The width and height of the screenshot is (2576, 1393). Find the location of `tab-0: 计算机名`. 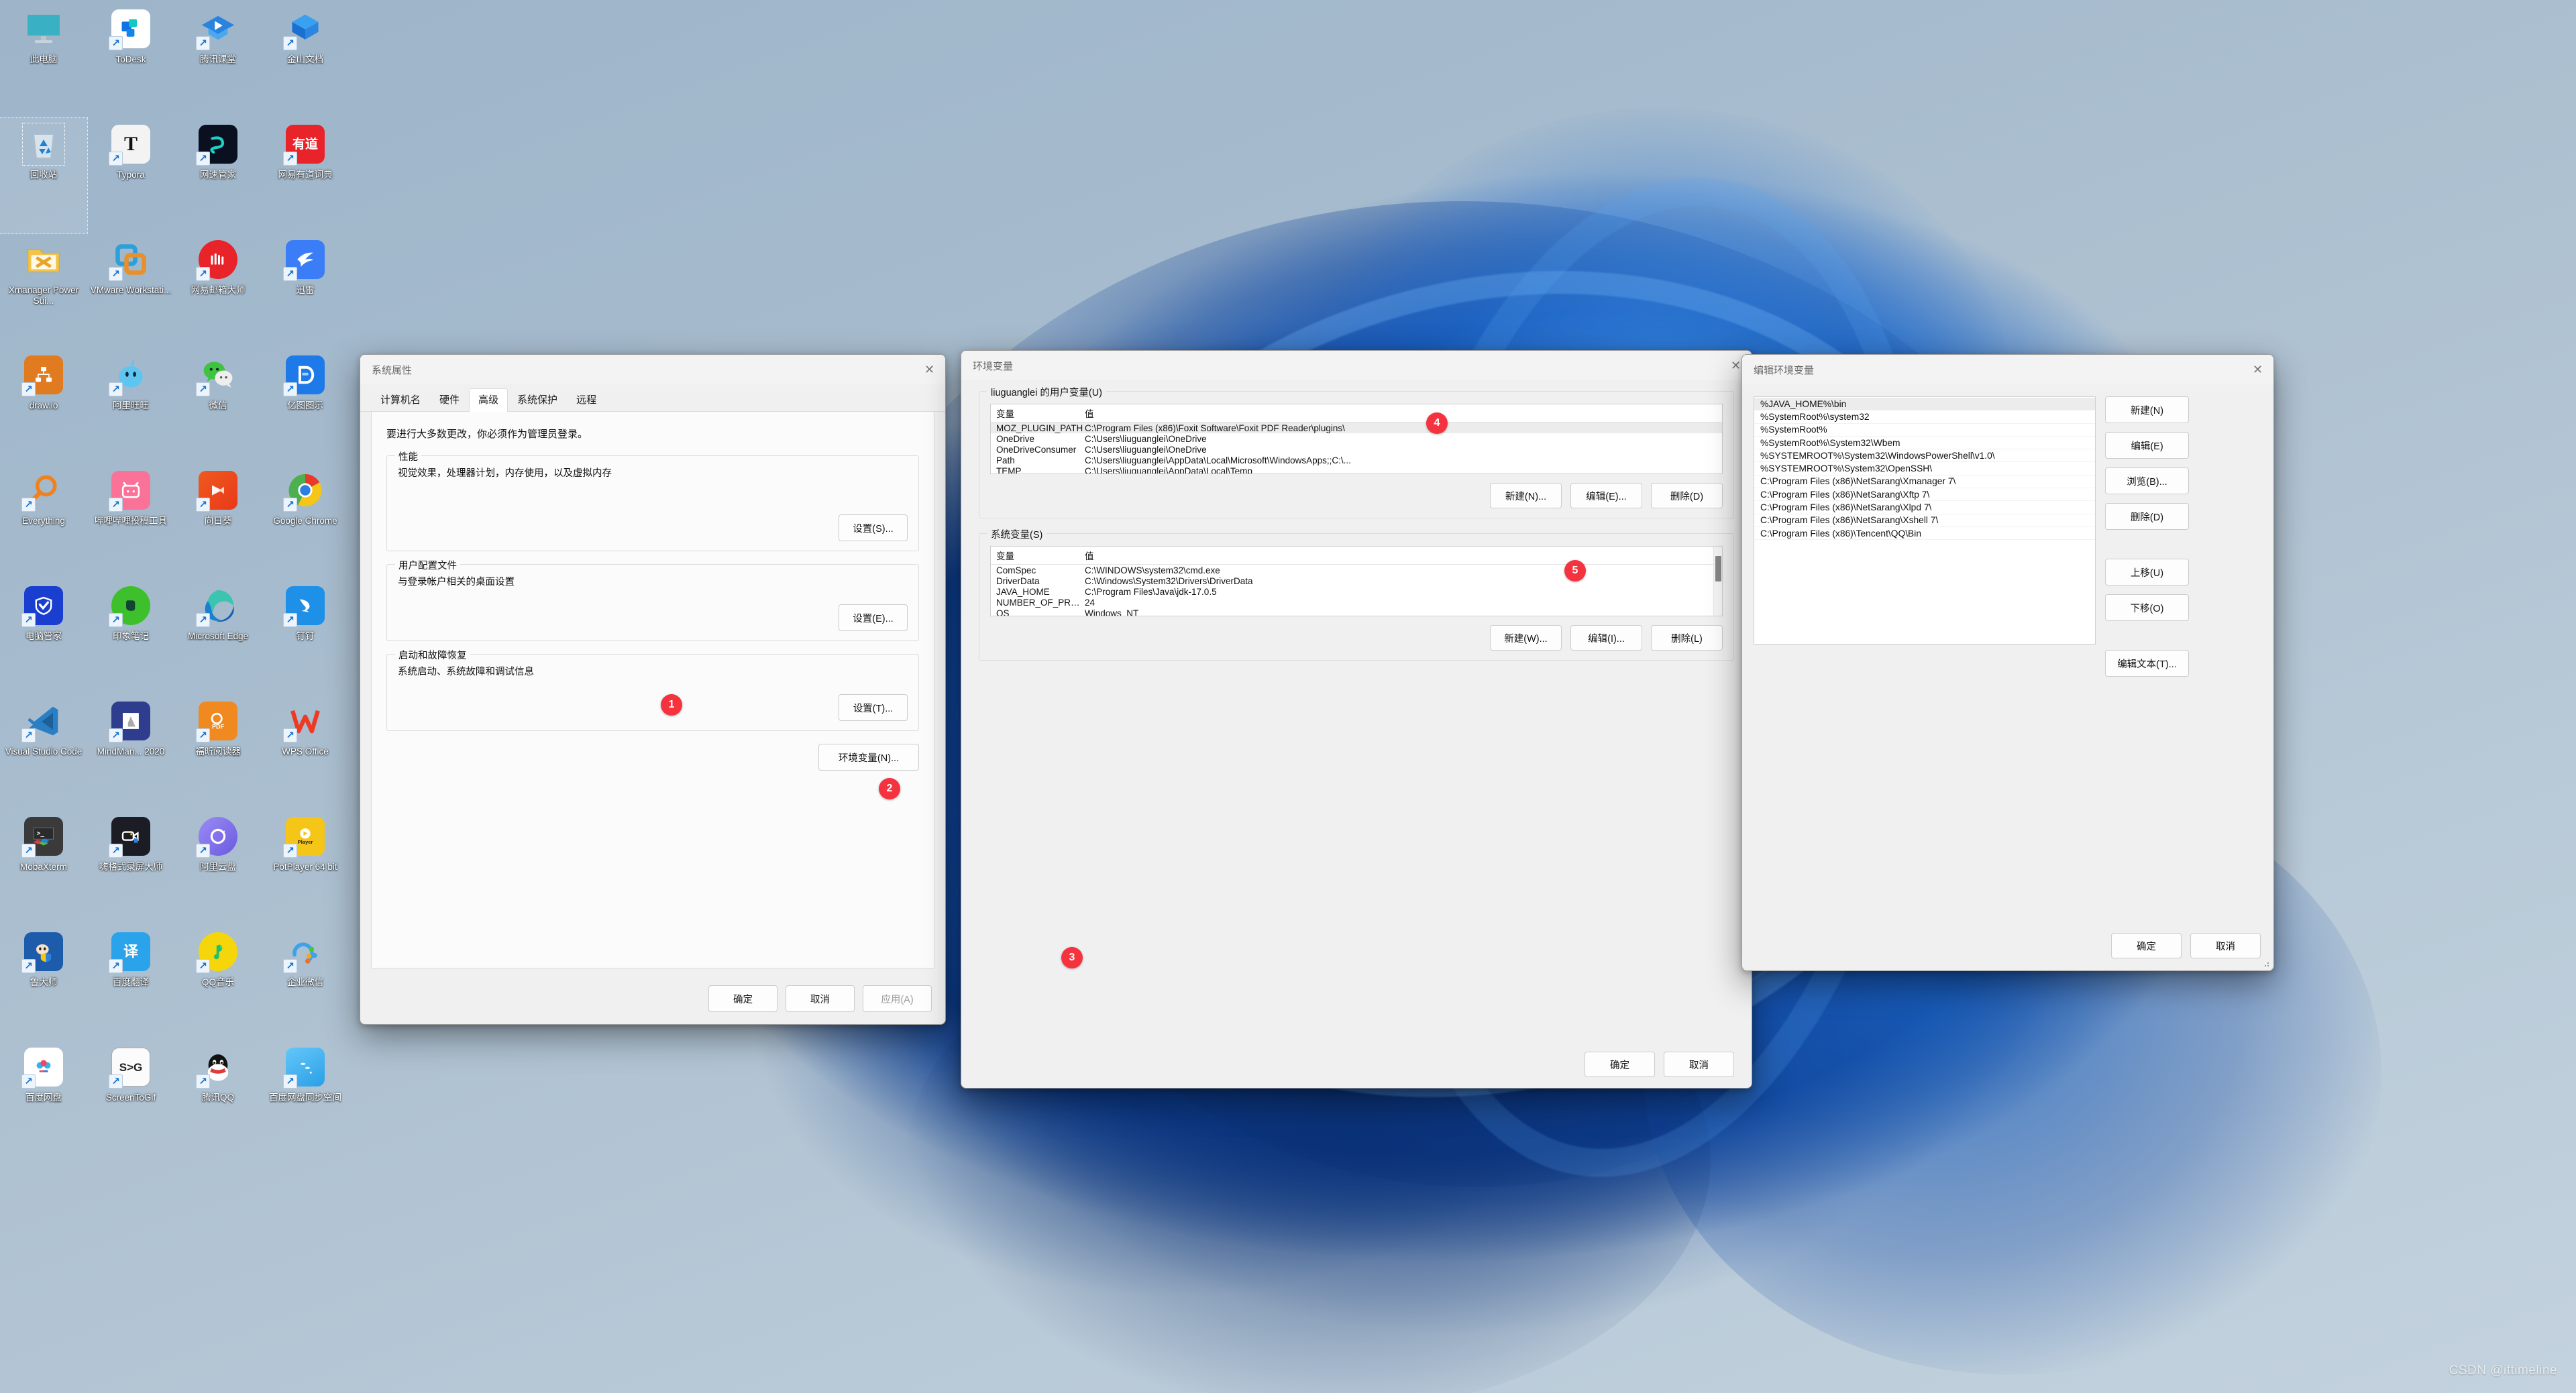

tab-0: 计算机名 is located at coordinates (400, 400).